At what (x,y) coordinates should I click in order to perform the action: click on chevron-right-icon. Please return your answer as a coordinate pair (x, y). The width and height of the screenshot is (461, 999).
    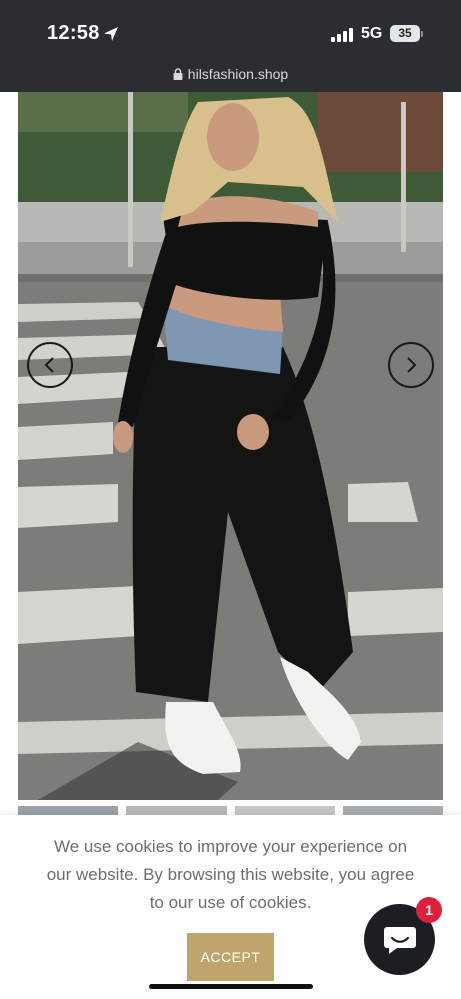
    Looking at the image, I should click on (412, 365).